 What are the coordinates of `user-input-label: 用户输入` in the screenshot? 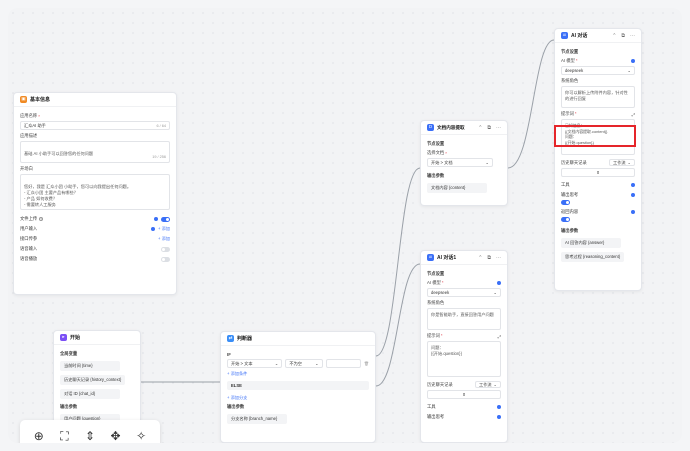 It's located at (29, 228).